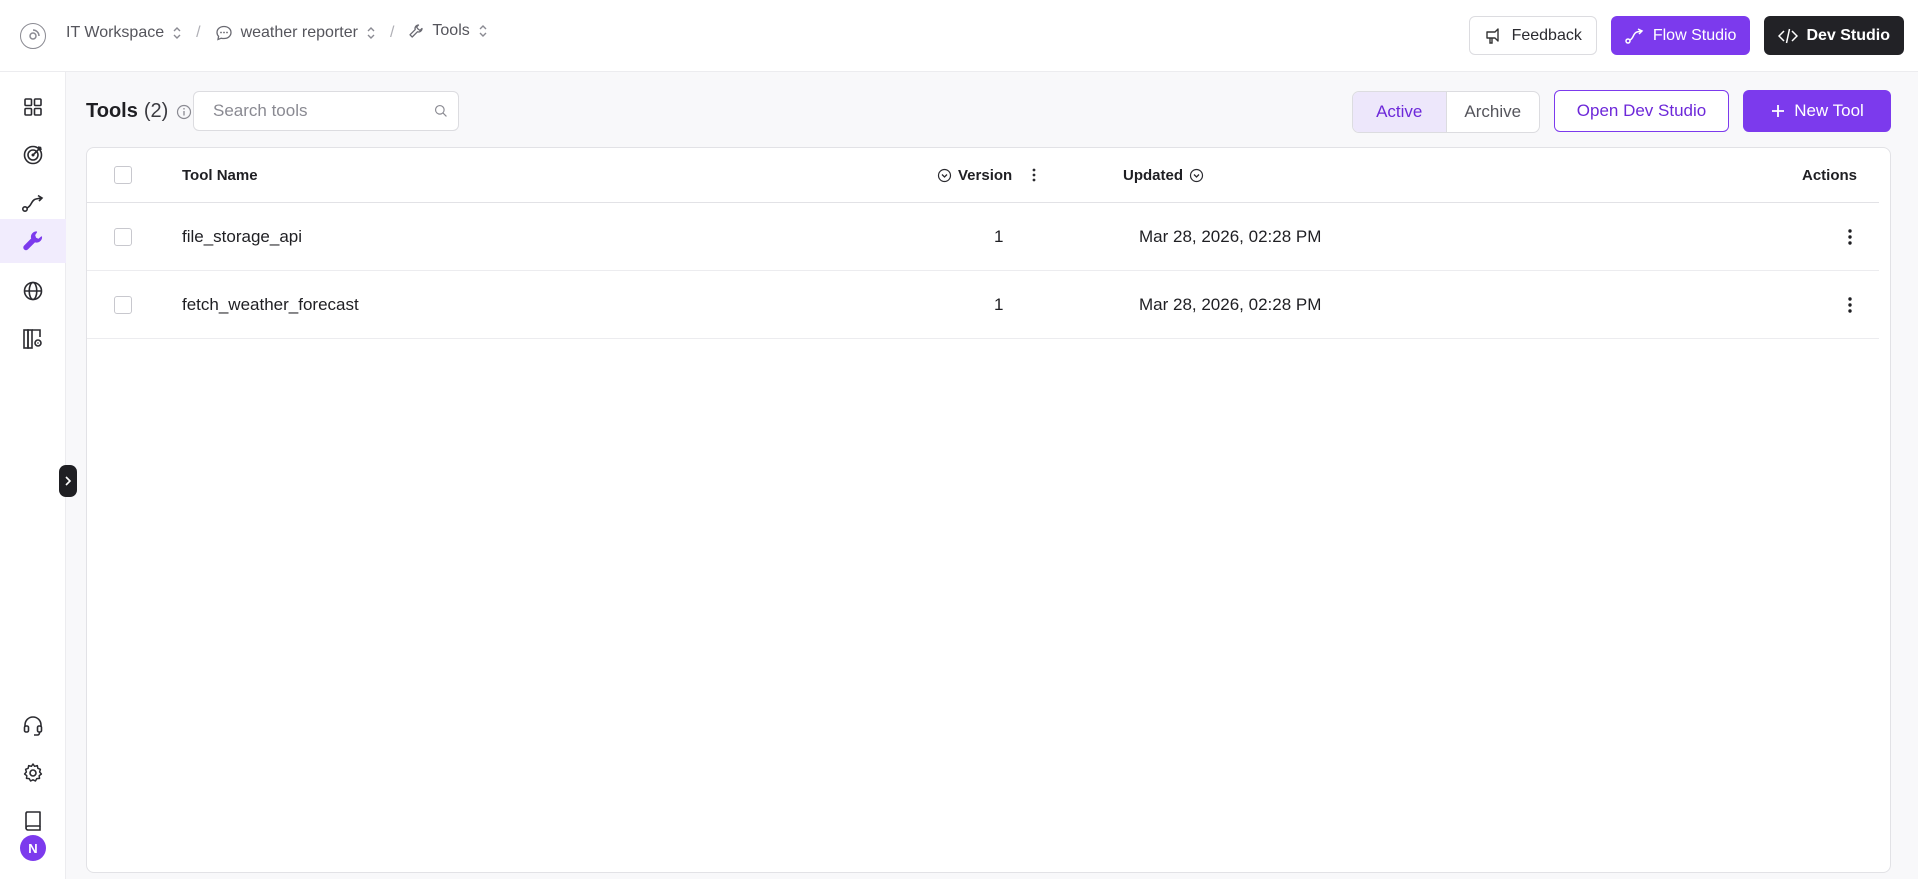 The height and width of the screenshot is (879, 1918). Describe the element at coordinates (441, 111) in the screenshot. I see `search-icon` at that location.